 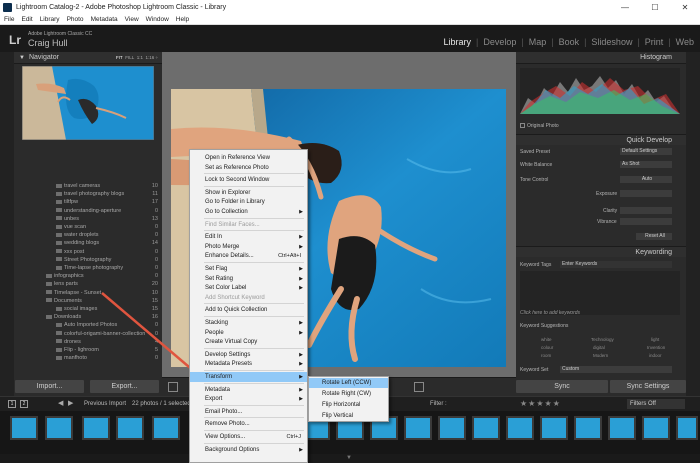 What do you see at coordinates (132, 19) in the screenshot?
I see `menu-view: View` at bounding box center [132, 19].